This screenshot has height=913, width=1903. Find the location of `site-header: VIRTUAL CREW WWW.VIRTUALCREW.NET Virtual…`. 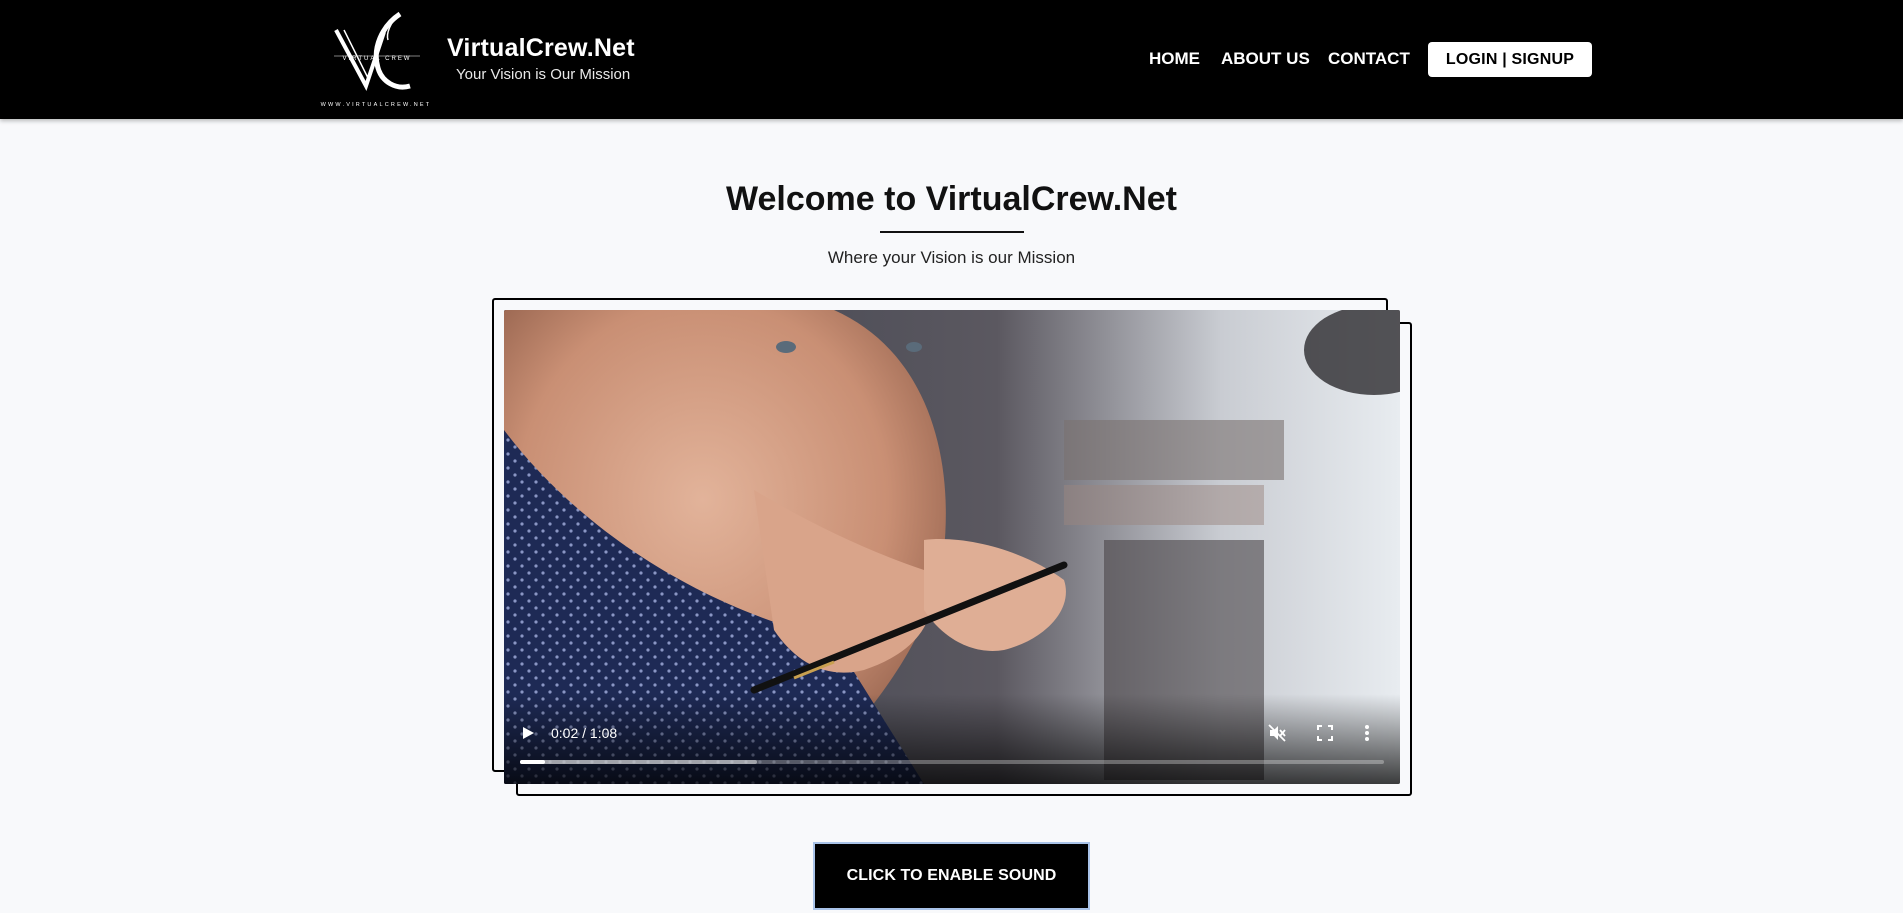

site-header: VIRTUAL CREW WWW.VIRTUALCREW.NET Virtual… is located at coordinates (951, 59).